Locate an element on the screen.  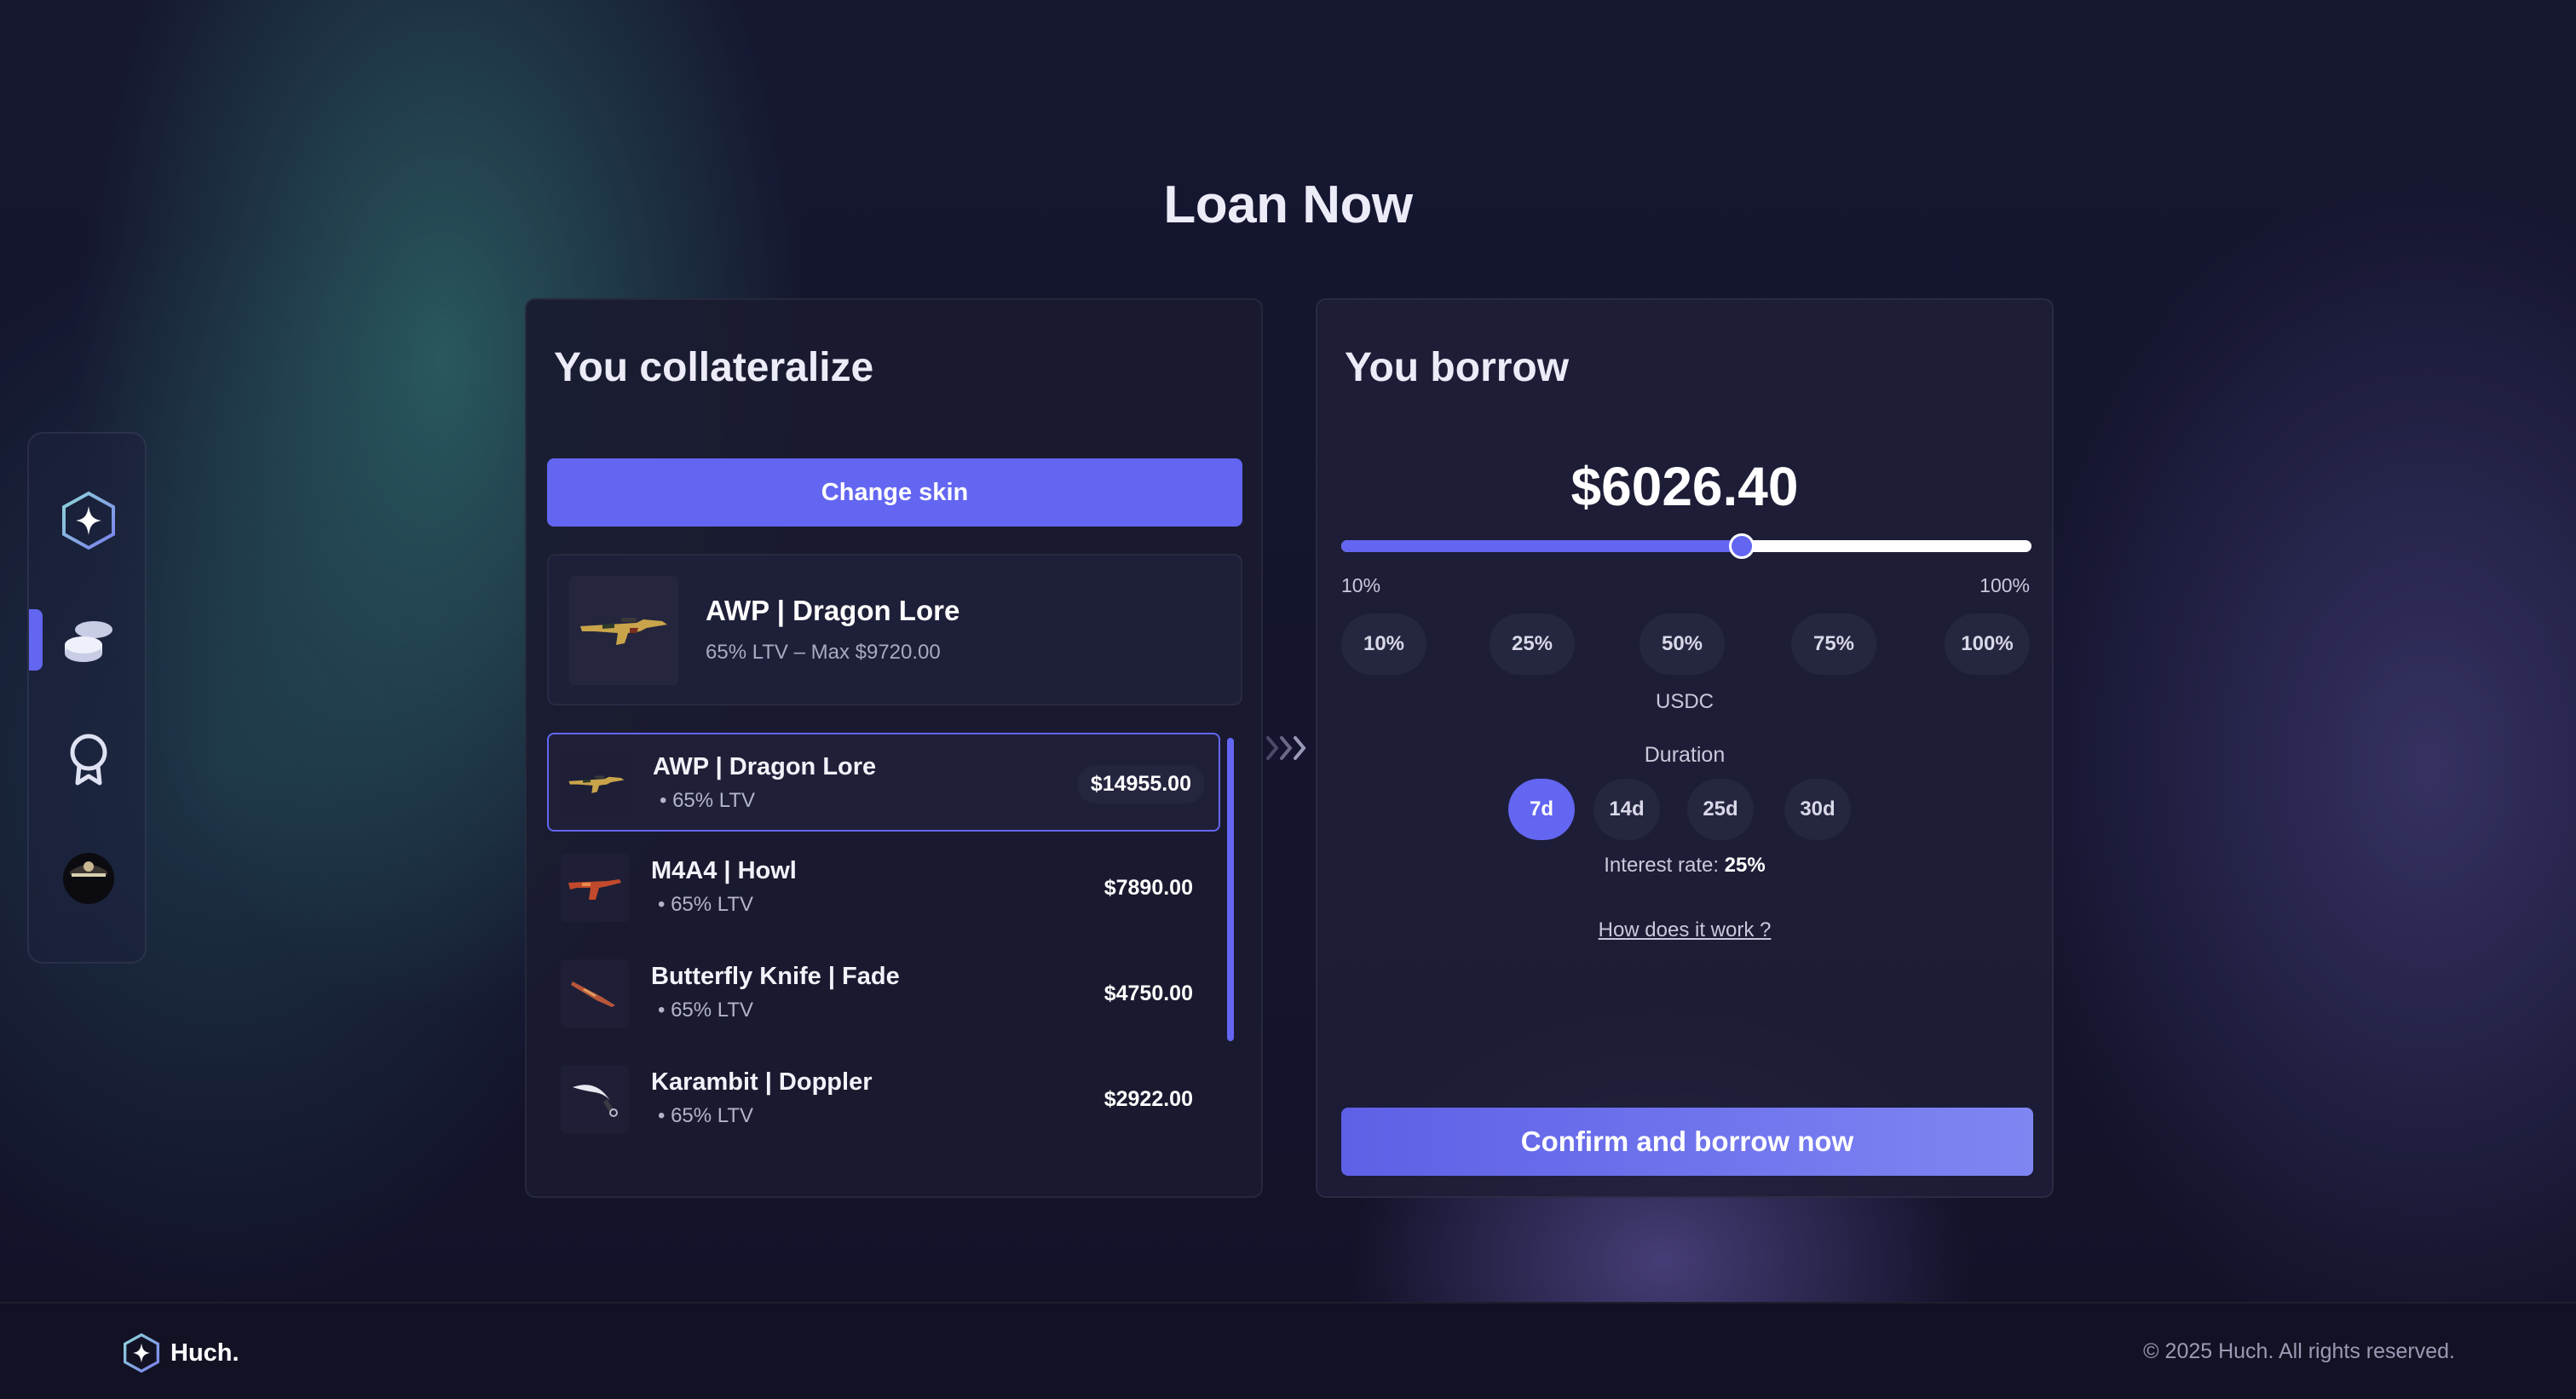
chevrons-right-icon is located at coordinates (1286, 748).